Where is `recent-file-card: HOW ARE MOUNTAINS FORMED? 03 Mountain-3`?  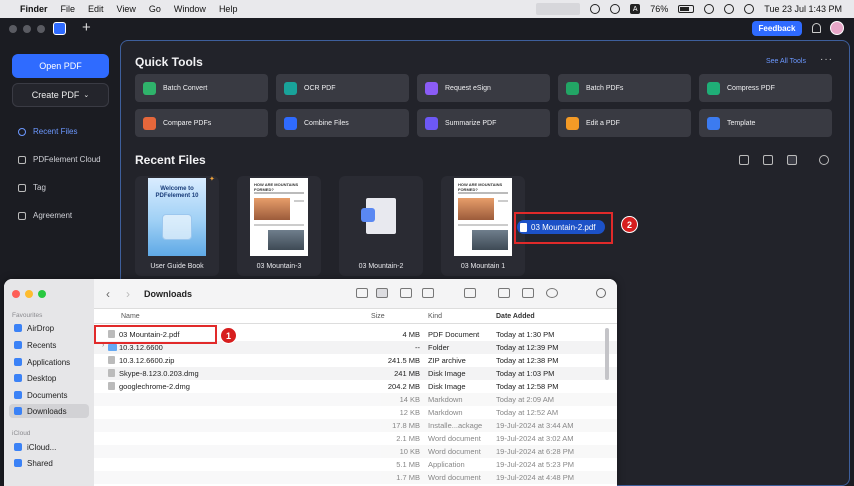 recent-file-card: HOW ARE MOUNTAINS FORMED? 03 Mountain-3 is located at coordinates (279, 226).